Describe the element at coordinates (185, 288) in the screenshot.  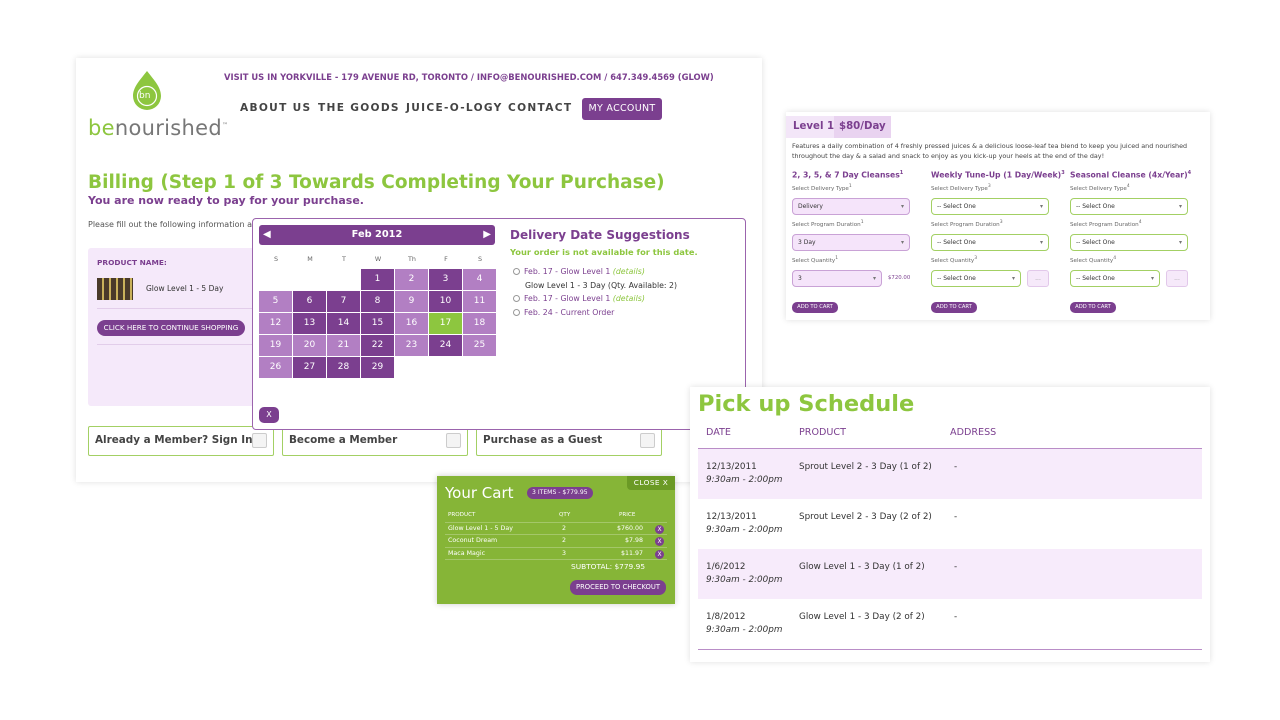
I see `product-name: Glow Level 1 - 5 Day` at that location.